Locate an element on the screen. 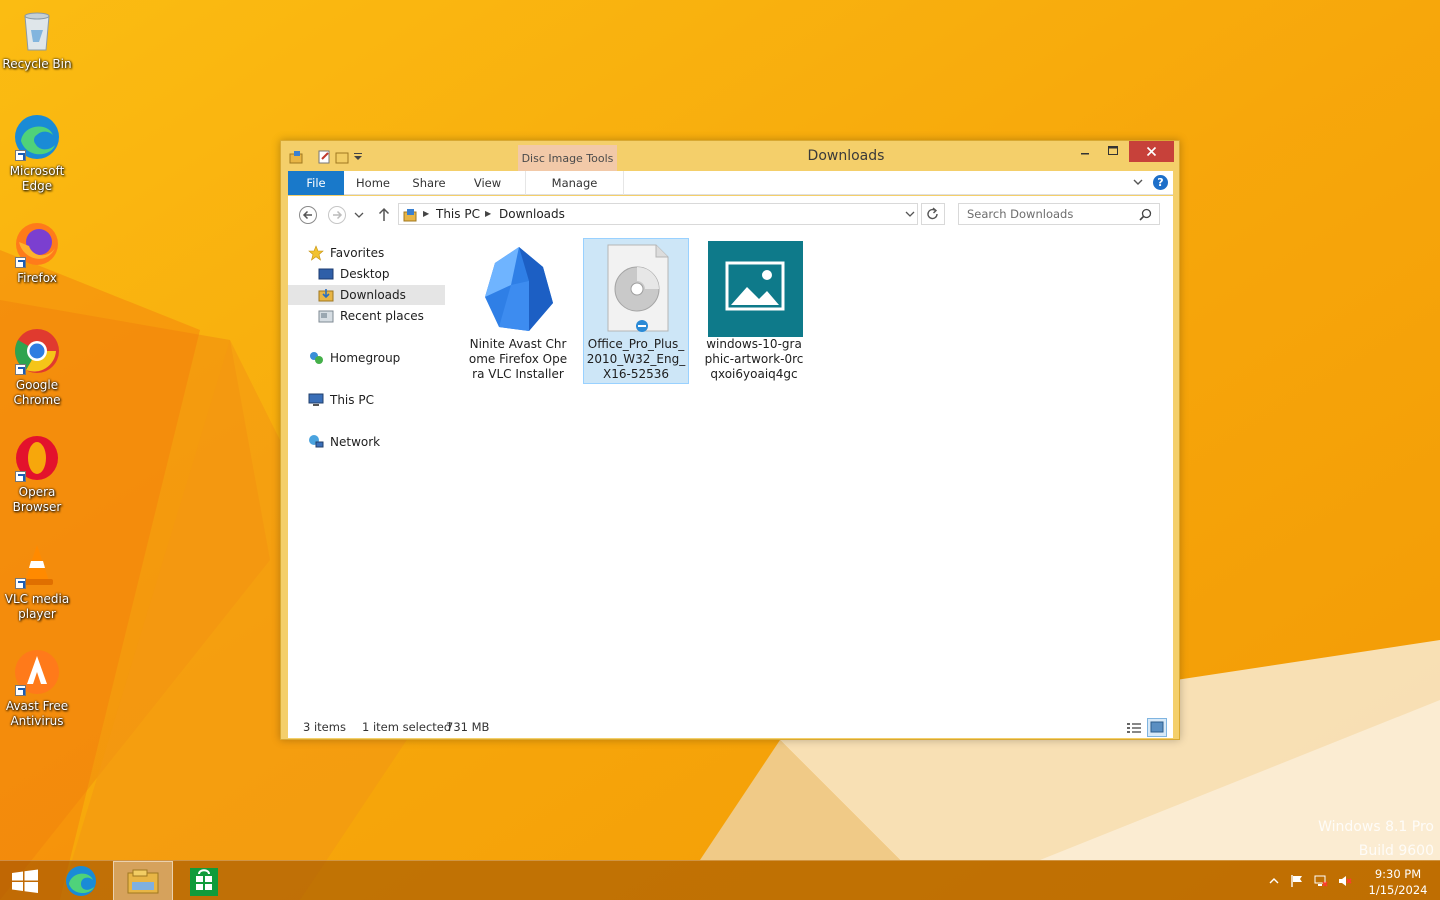 This screenshot has height=900, width=1440. disc-image-icon is located at coordinates (638, 288).